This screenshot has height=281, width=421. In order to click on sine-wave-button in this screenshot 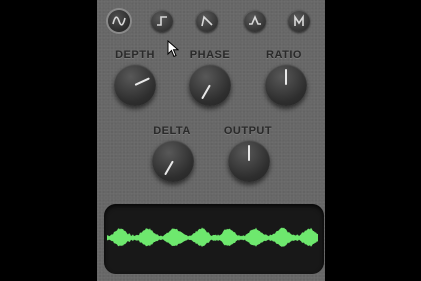, I will do `click(119, 21)`.